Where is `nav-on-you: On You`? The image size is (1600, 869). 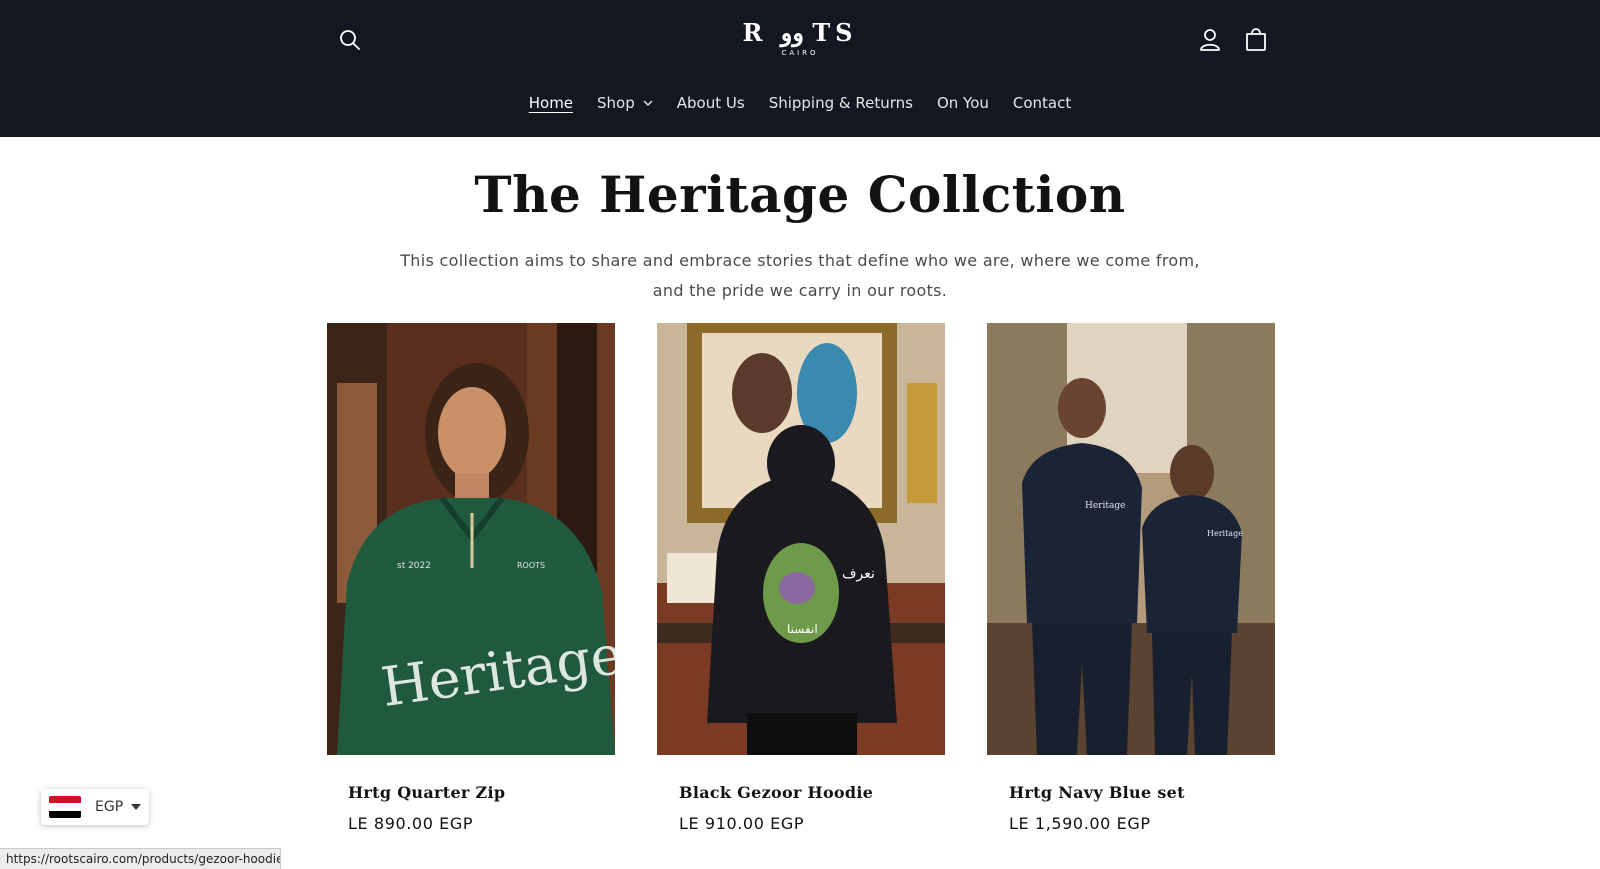 nav-on-you: On You is located at coordinates (963, 103).